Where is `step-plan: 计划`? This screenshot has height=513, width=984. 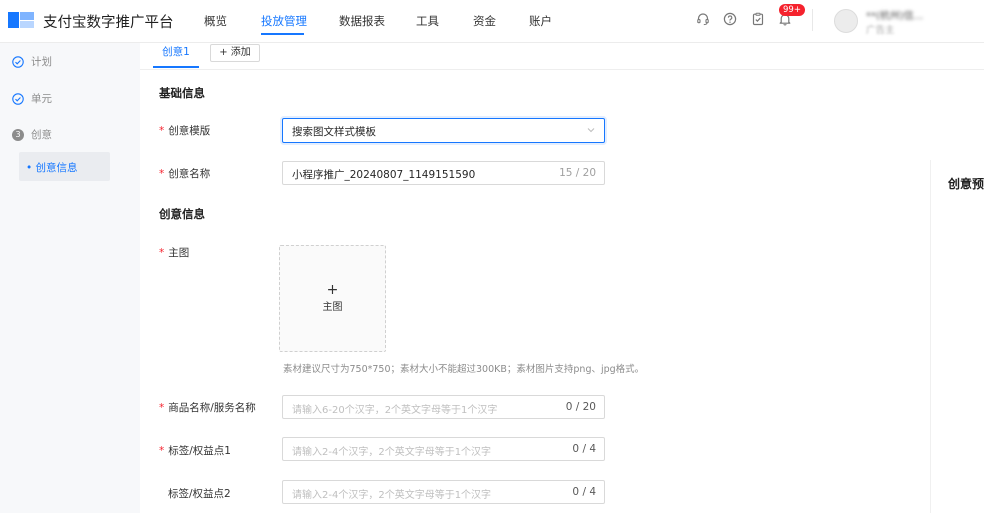 step-plan: 计划 is located at coordinates (32, 61).